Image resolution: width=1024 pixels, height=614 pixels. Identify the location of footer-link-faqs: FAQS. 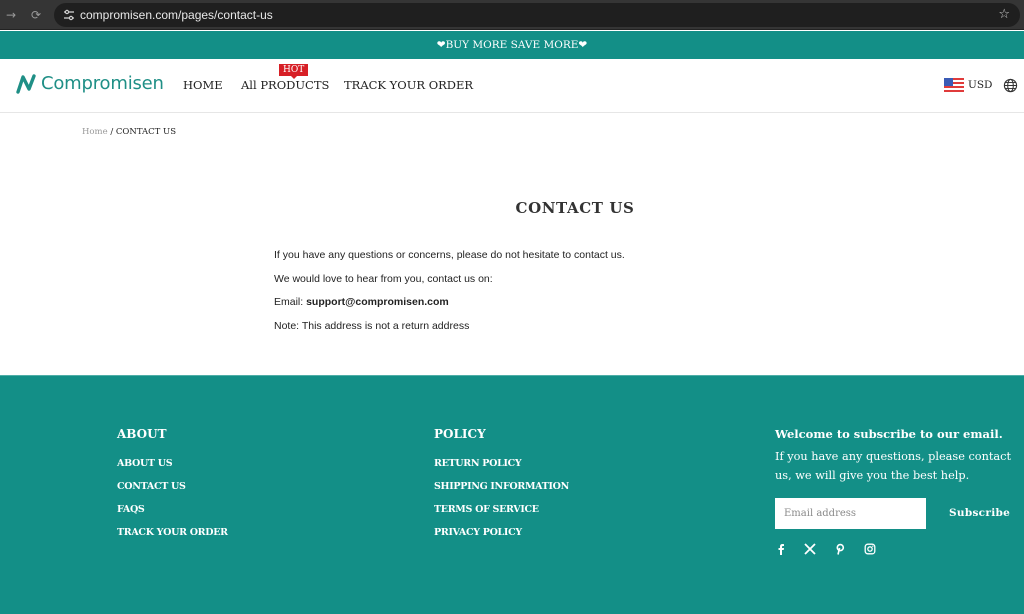
(131, 510).